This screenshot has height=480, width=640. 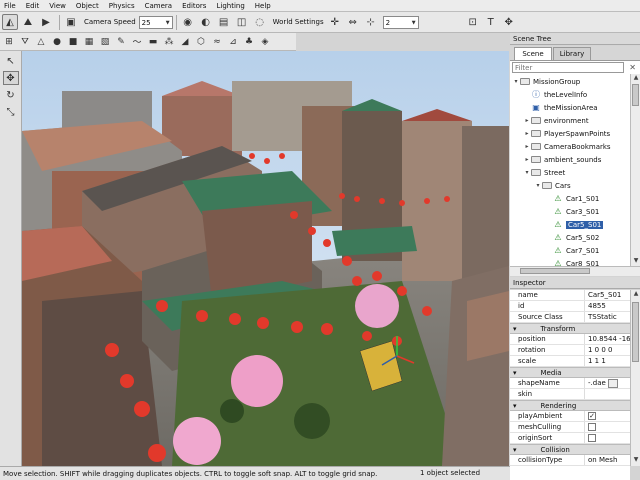 I want to click on menu-object: Object, so click(x=87, y=6).